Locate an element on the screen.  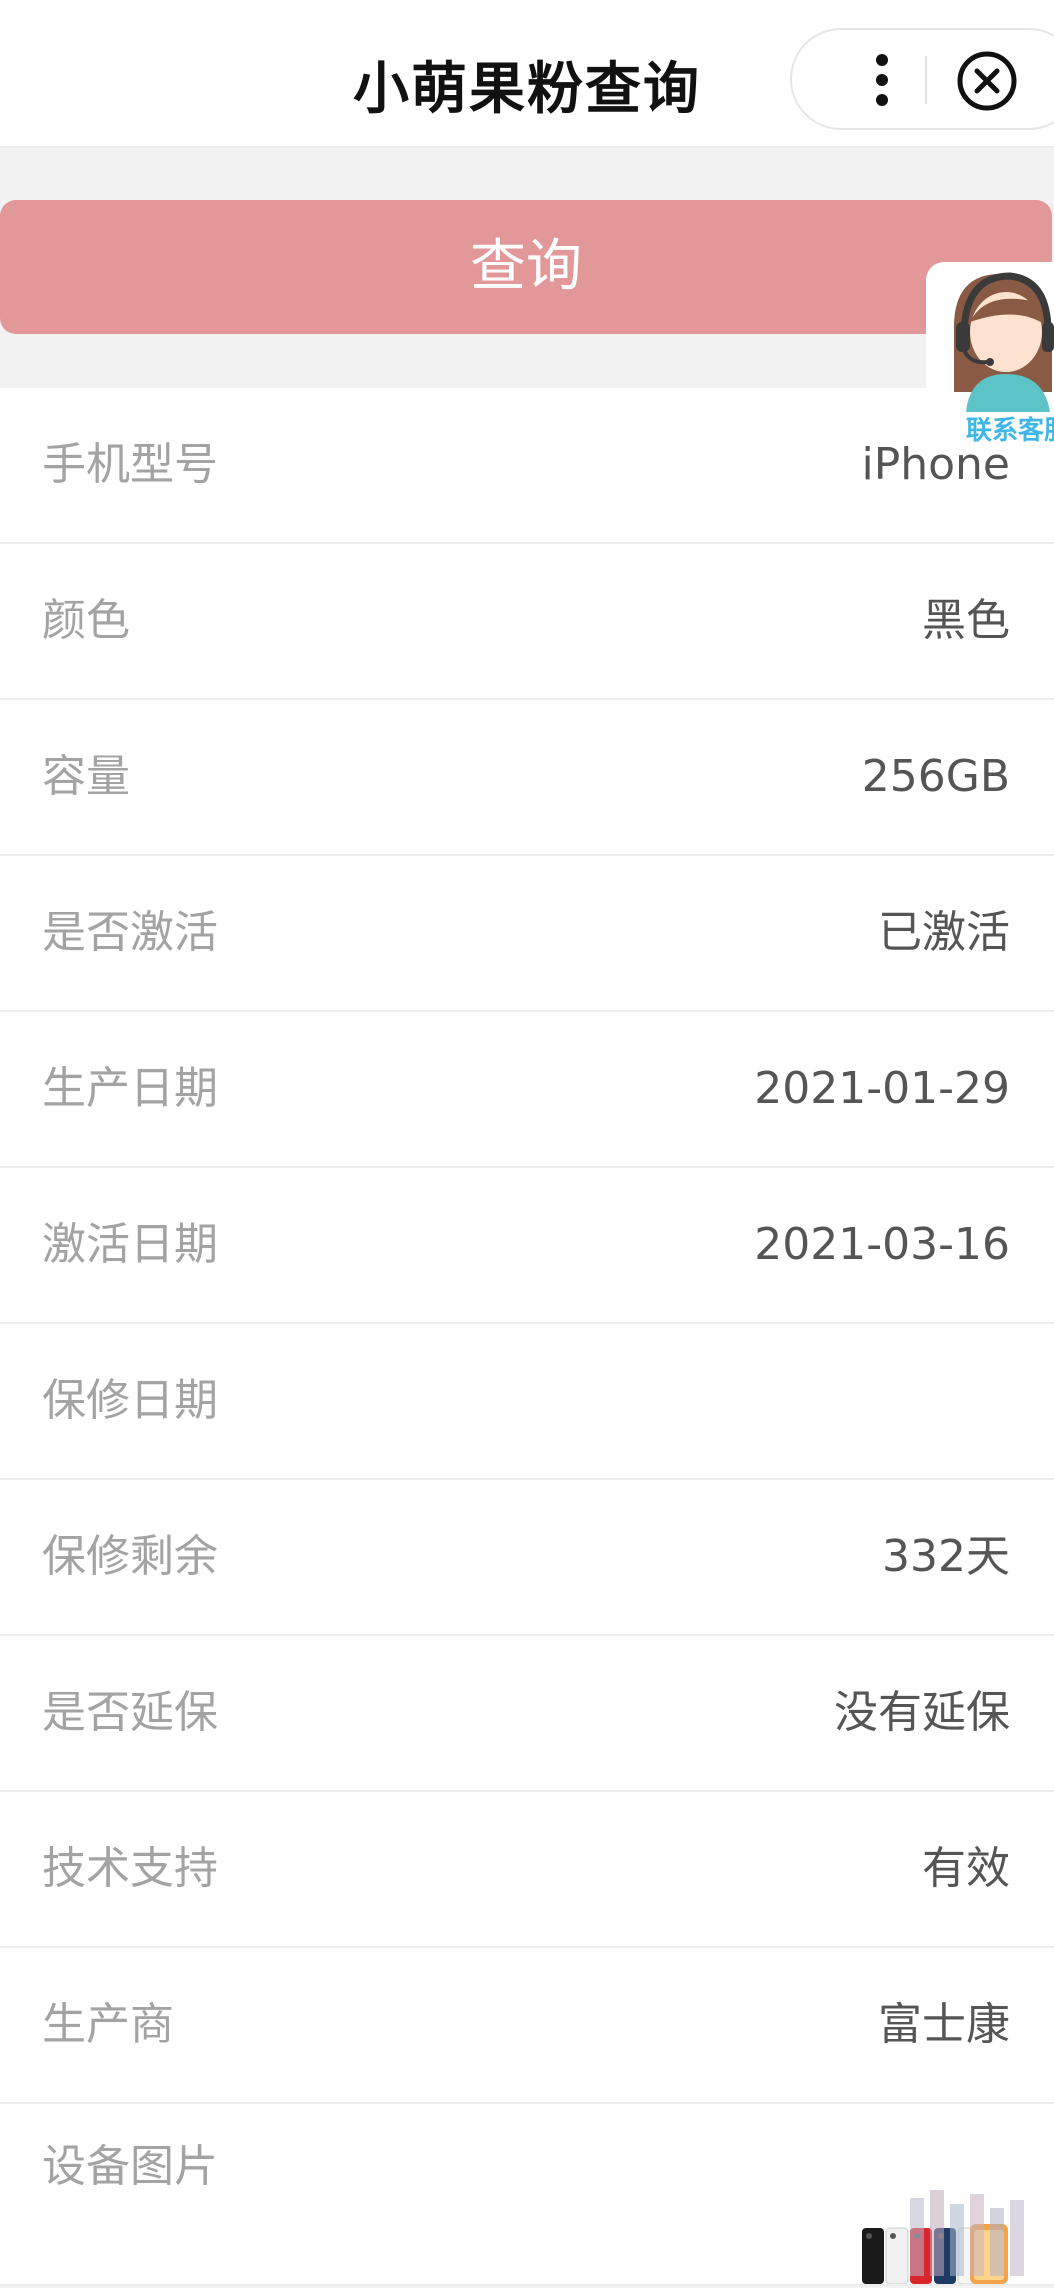
row-value: 2021-01-29 is located at coordinates (882, 1088).